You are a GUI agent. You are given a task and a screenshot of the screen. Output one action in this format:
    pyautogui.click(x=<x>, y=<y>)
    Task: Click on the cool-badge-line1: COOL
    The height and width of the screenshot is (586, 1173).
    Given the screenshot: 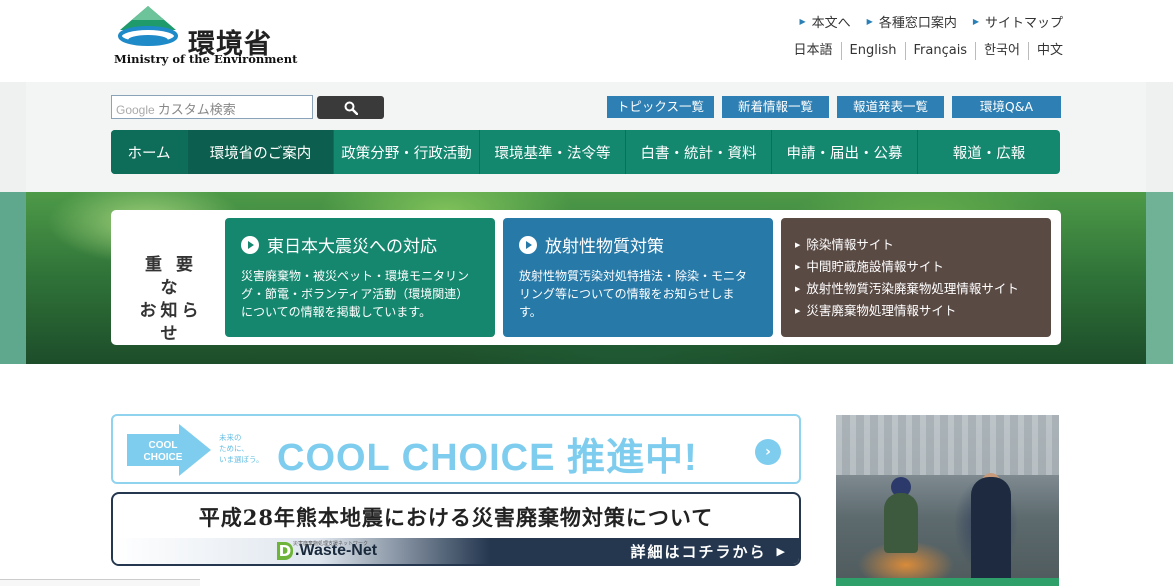 What is the action you would take?
    pyautogui.click(x=163, y=445)
    